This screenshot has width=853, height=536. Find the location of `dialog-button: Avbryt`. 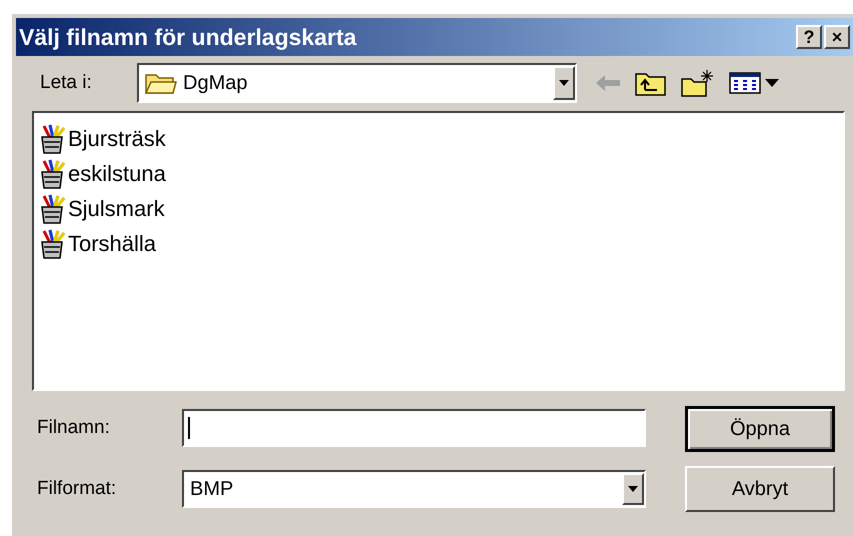

dialog-button: Avbryt is located at coordinates (760, 489).